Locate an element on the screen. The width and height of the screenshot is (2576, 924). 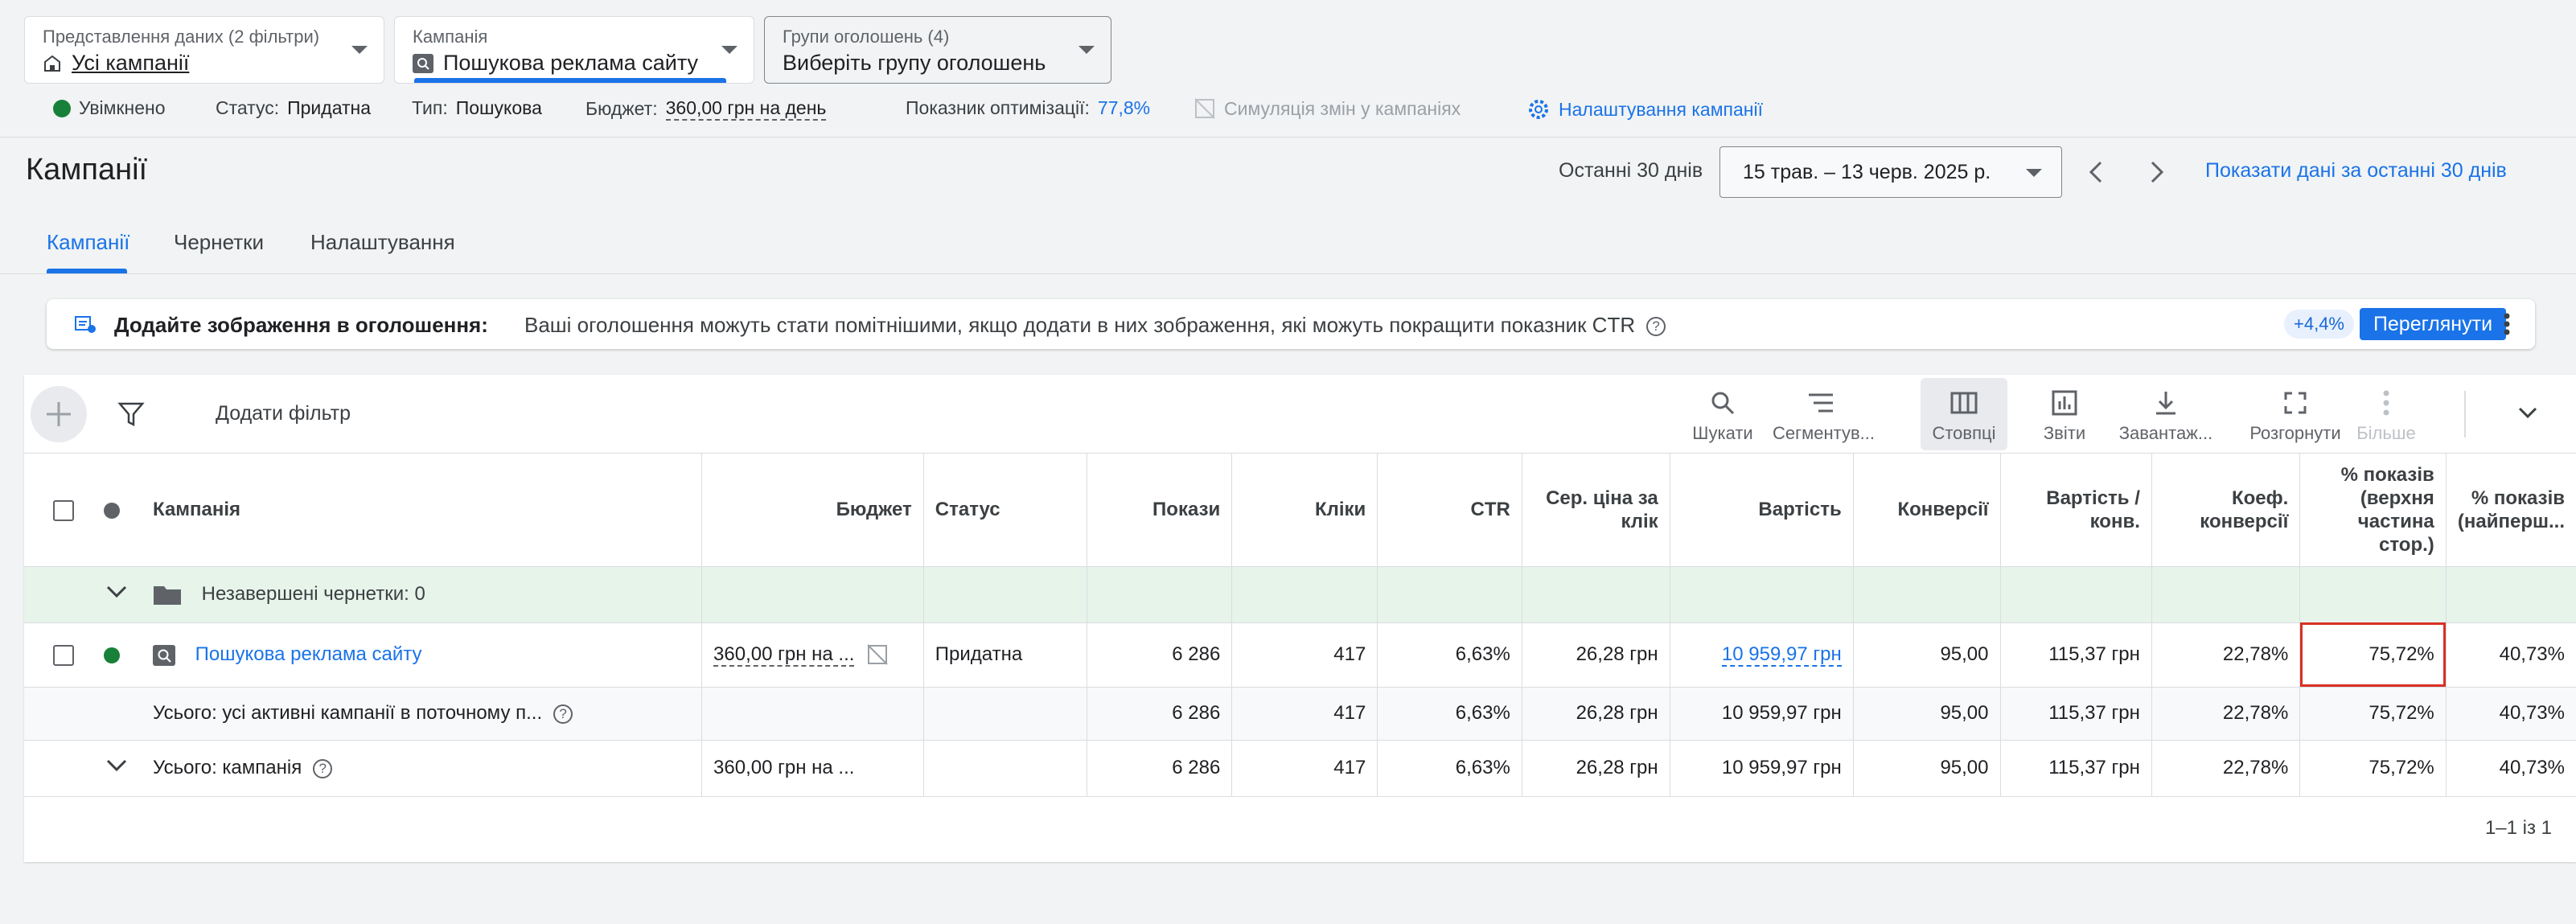
row-checkbox is located at coordinates (63, 655).